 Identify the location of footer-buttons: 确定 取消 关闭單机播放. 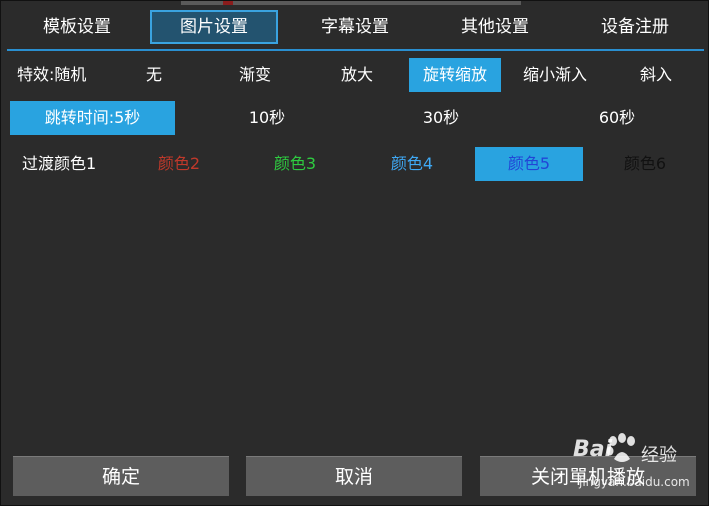
(355, 476).